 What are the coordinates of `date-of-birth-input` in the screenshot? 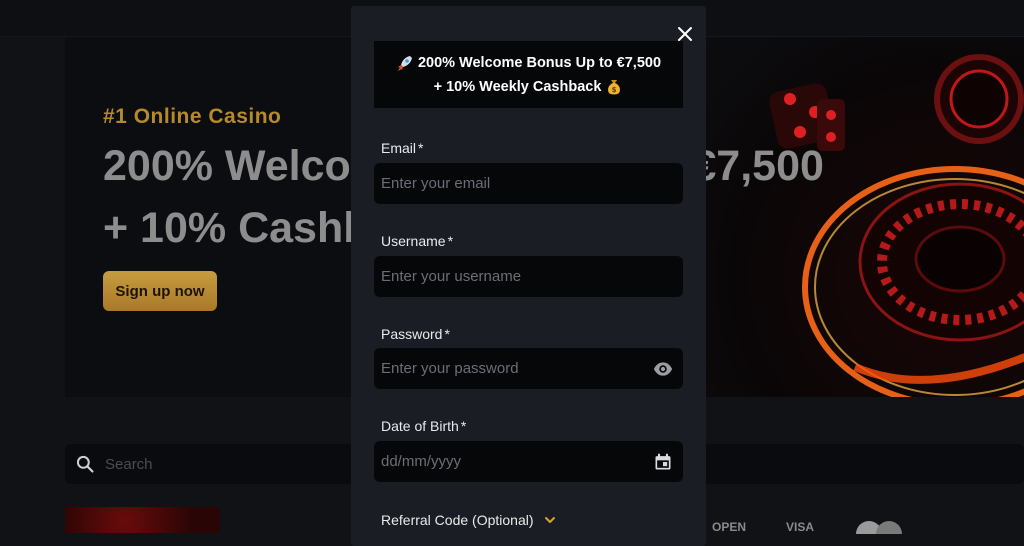 It's located at (528, 461).